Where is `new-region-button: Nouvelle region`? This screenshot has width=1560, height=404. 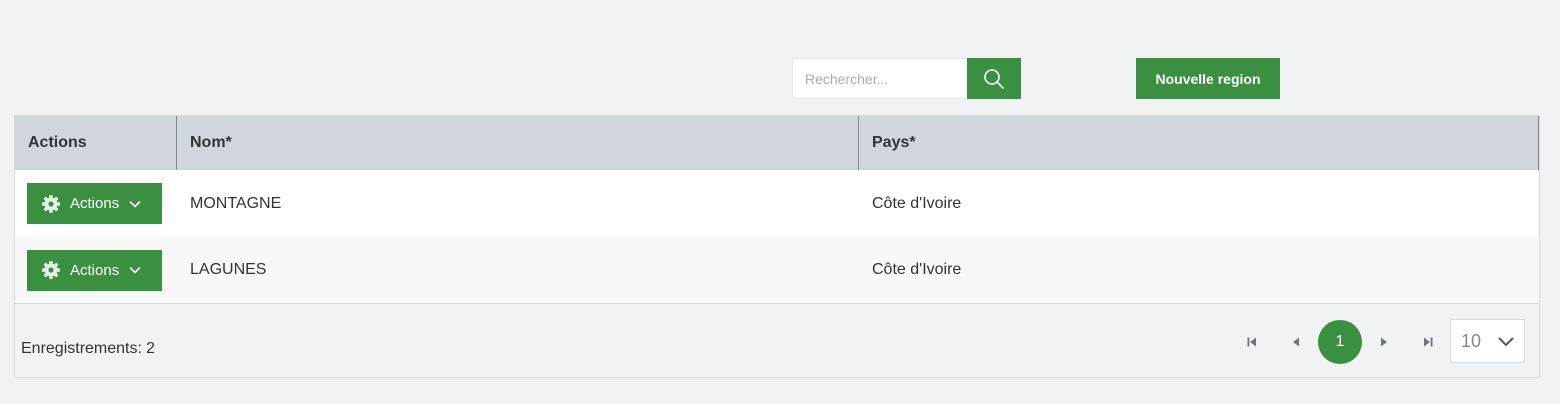
new-region-button: Nouvelle region is located at coordinates (1208, 78).